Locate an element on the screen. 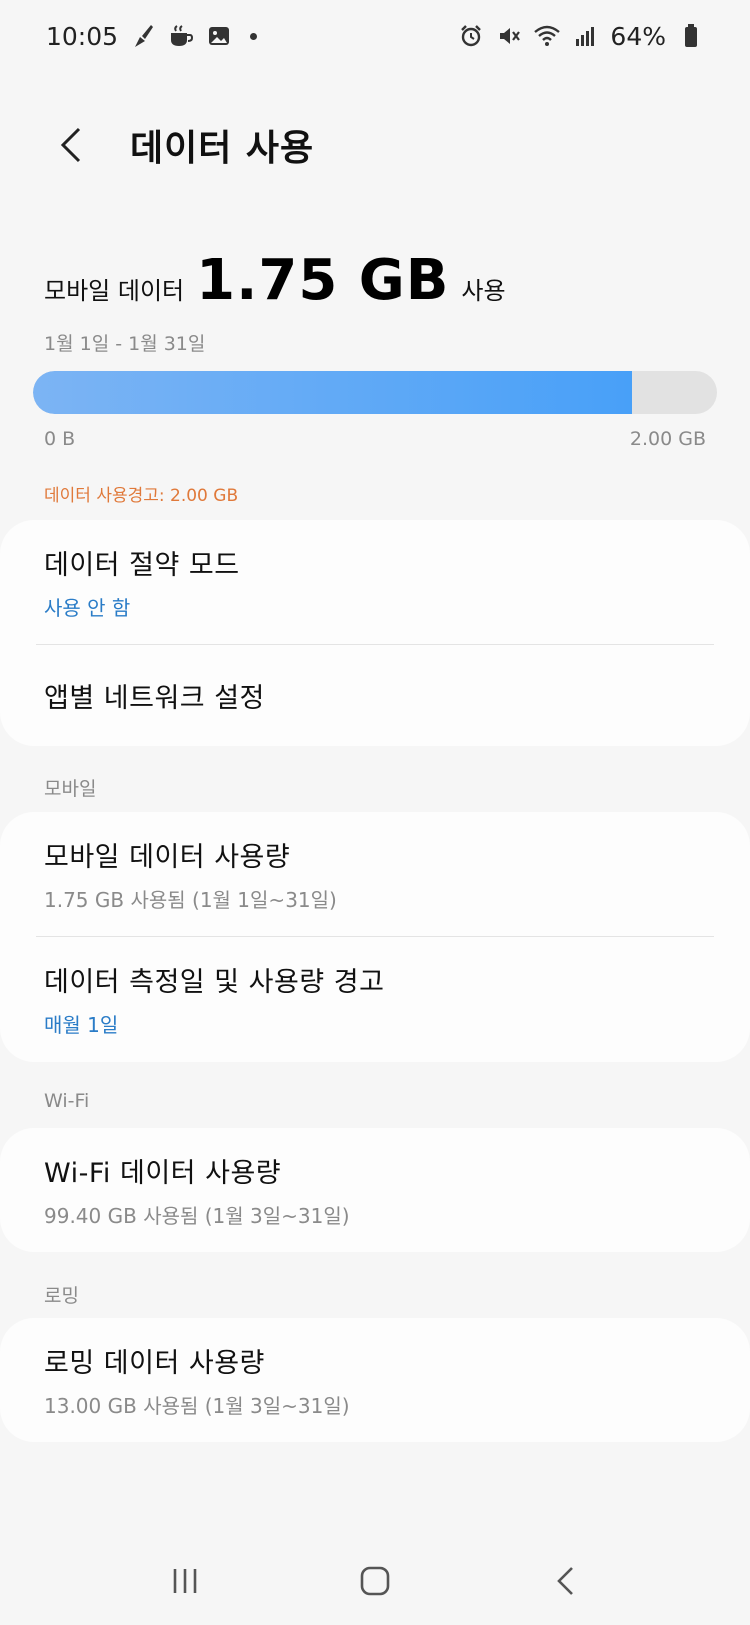 This screenshot has height=1625, width=750. navigation-bar is located at coordinates (375, 1581).